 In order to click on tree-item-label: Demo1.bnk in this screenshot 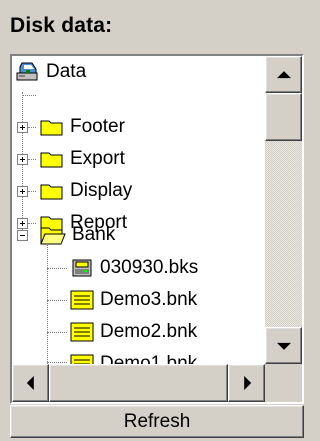, I will do `click(149, 358)`.